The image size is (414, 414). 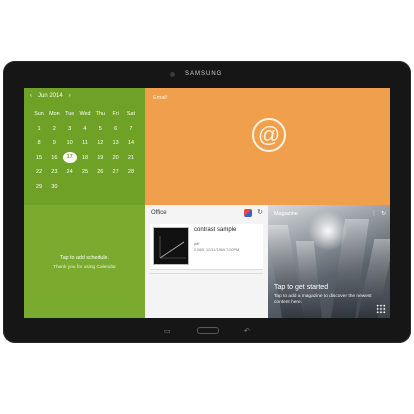 I want to click on calendar-day: 19, so click(x=100, y=158).